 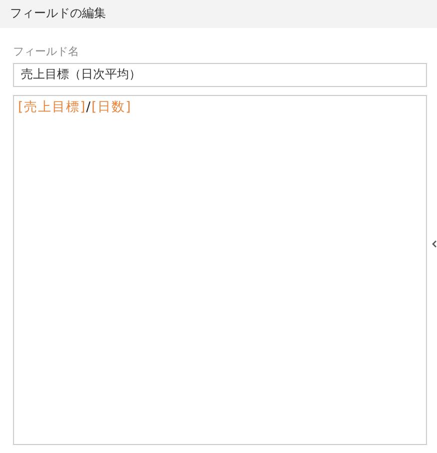 I want to click on panel-title: フィールドの編集, so click(x=58, y=13).